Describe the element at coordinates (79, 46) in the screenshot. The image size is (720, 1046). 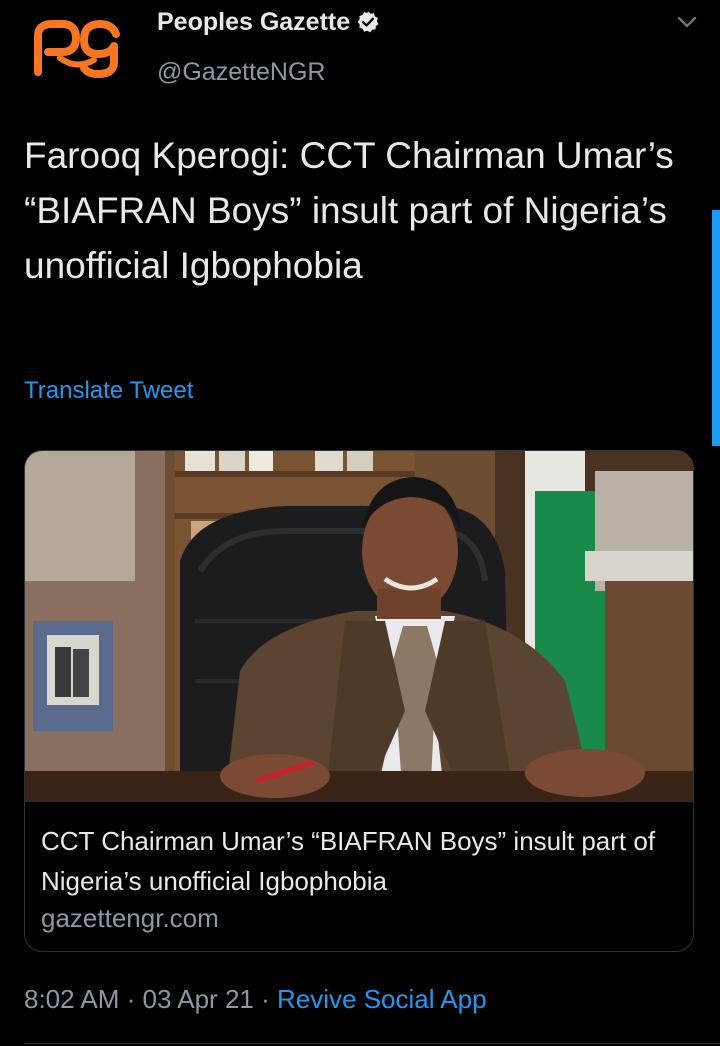
I see `peoples-gazette-logo-icon` at that location.